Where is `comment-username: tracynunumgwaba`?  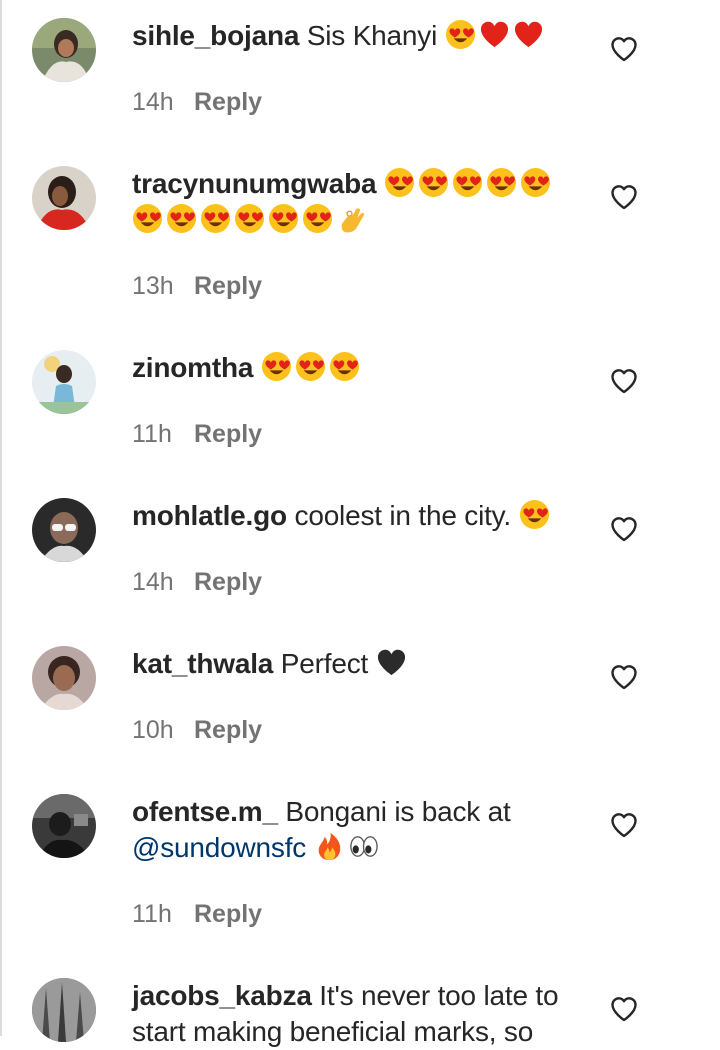
comment-username: tracynunumgwaba is located at coordinates (254, 183).